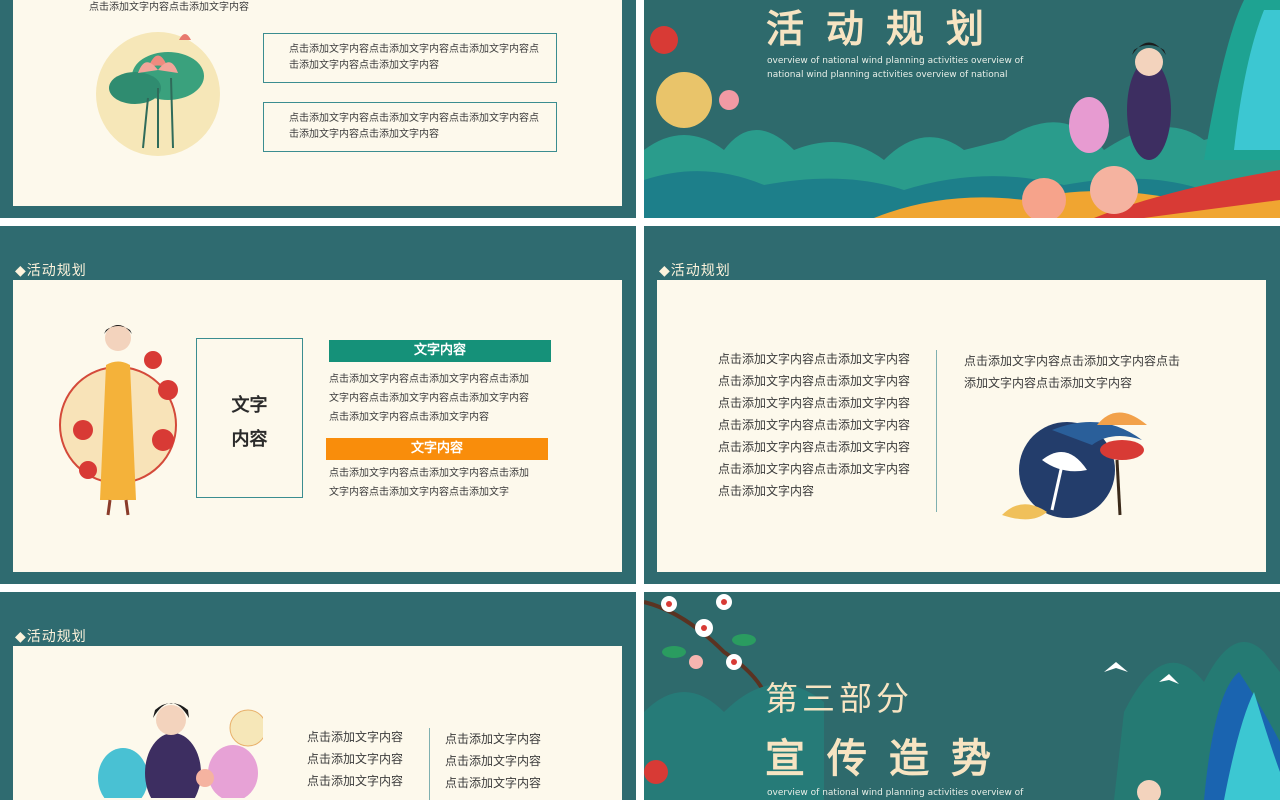  I want to click on text-box-1: 点击添加文字内容点击添加文字内容点击添加文字内容点击添加文字内容点击添加文字内容, so click(410, 58).